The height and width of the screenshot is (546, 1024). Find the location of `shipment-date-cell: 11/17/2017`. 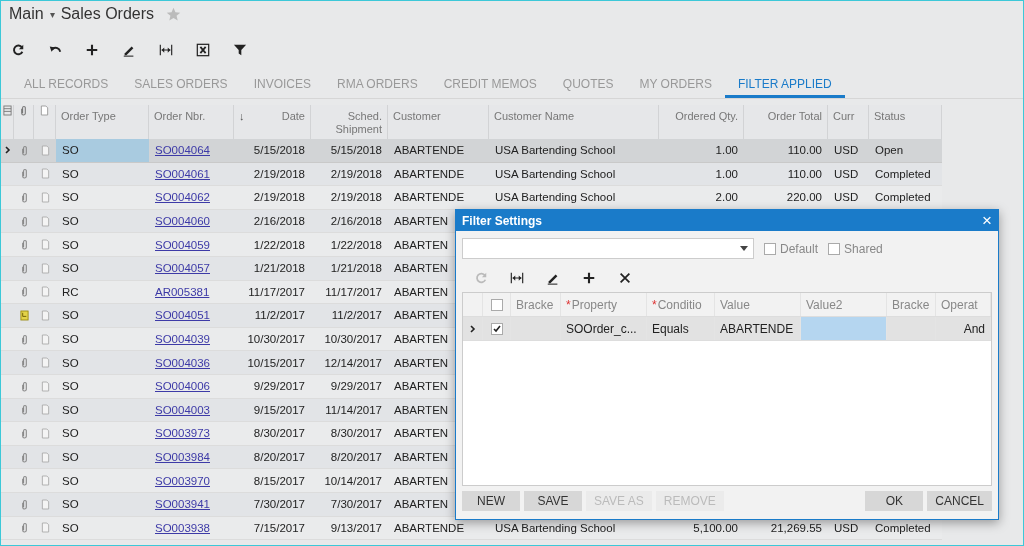

shipment-date-cell: 11/17/2017 is located at coordinates (353, 291).